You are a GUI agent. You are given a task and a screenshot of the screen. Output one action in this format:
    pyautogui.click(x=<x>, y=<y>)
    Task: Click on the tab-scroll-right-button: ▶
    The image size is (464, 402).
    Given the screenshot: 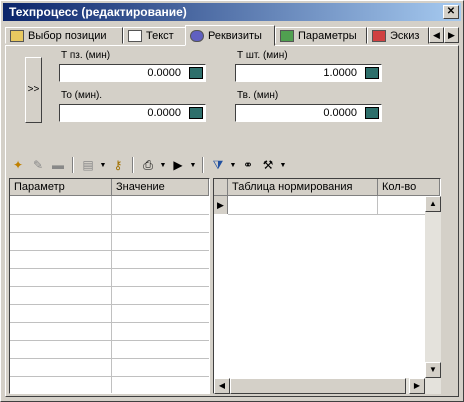 What is the action you would take?
    pyautogui.click(x=451, y=35)
    